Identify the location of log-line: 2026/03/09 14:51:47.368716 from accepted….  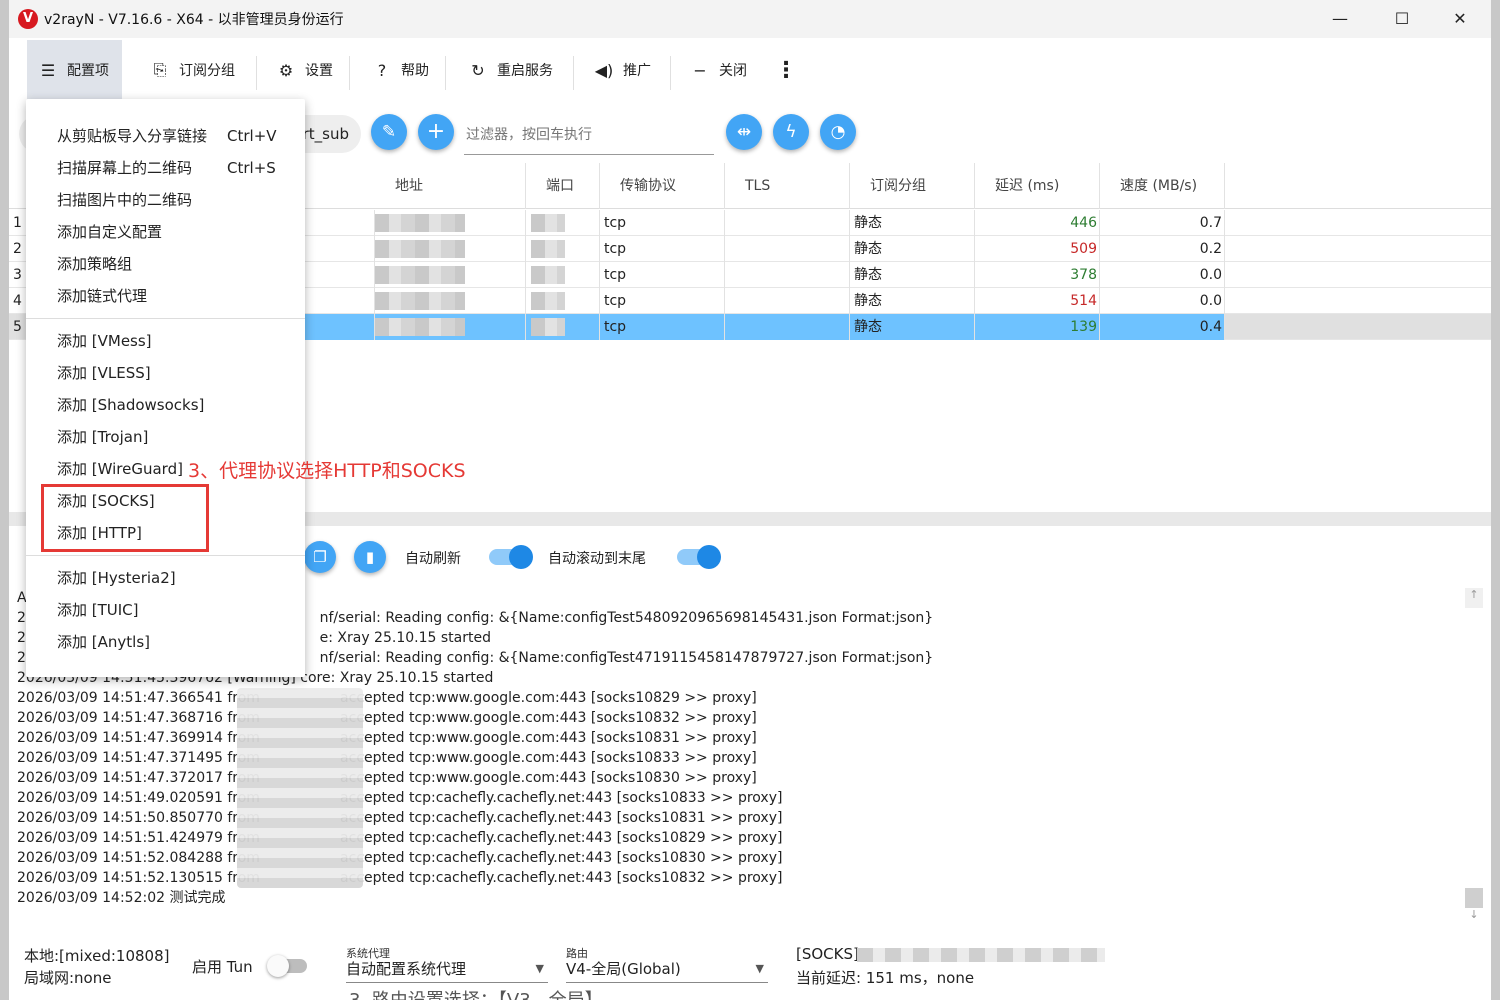
(387, 718).